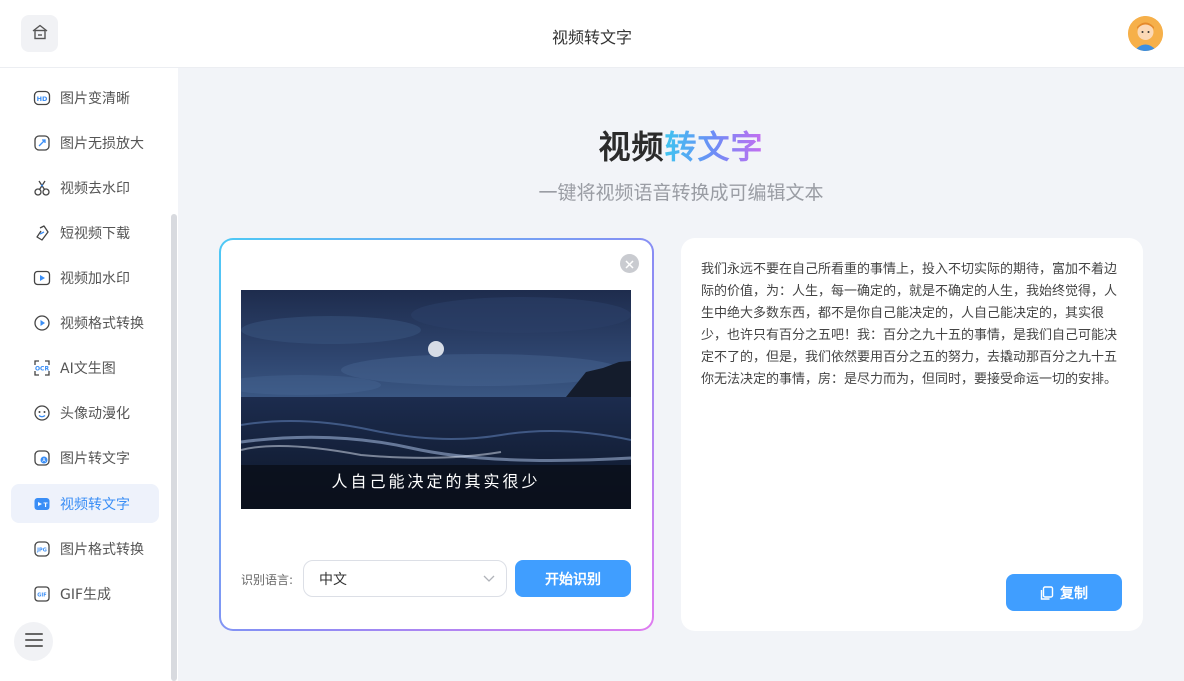 The image size is (1184, 681). What do you see at coordinates (1047, 592) in the screenshot?
I see `copy-icon` at bounding box center [1047, 592].